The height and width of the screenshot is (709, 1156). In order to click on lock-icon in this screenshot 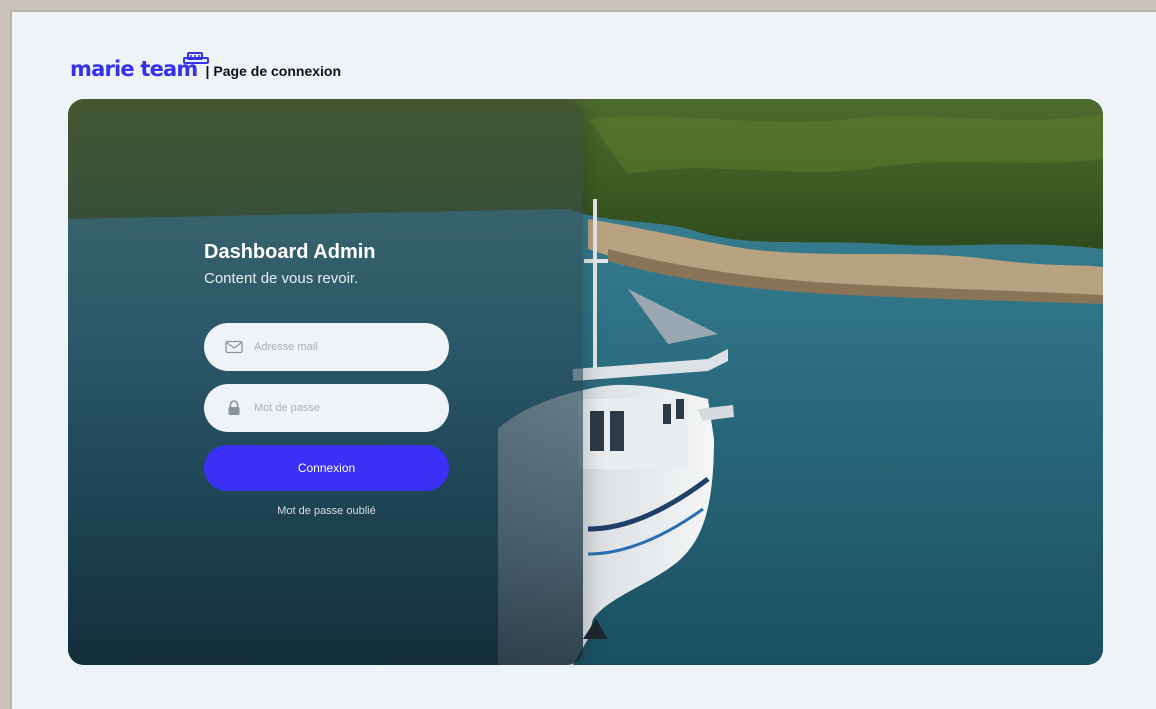, I will do `click(234, 408)`.